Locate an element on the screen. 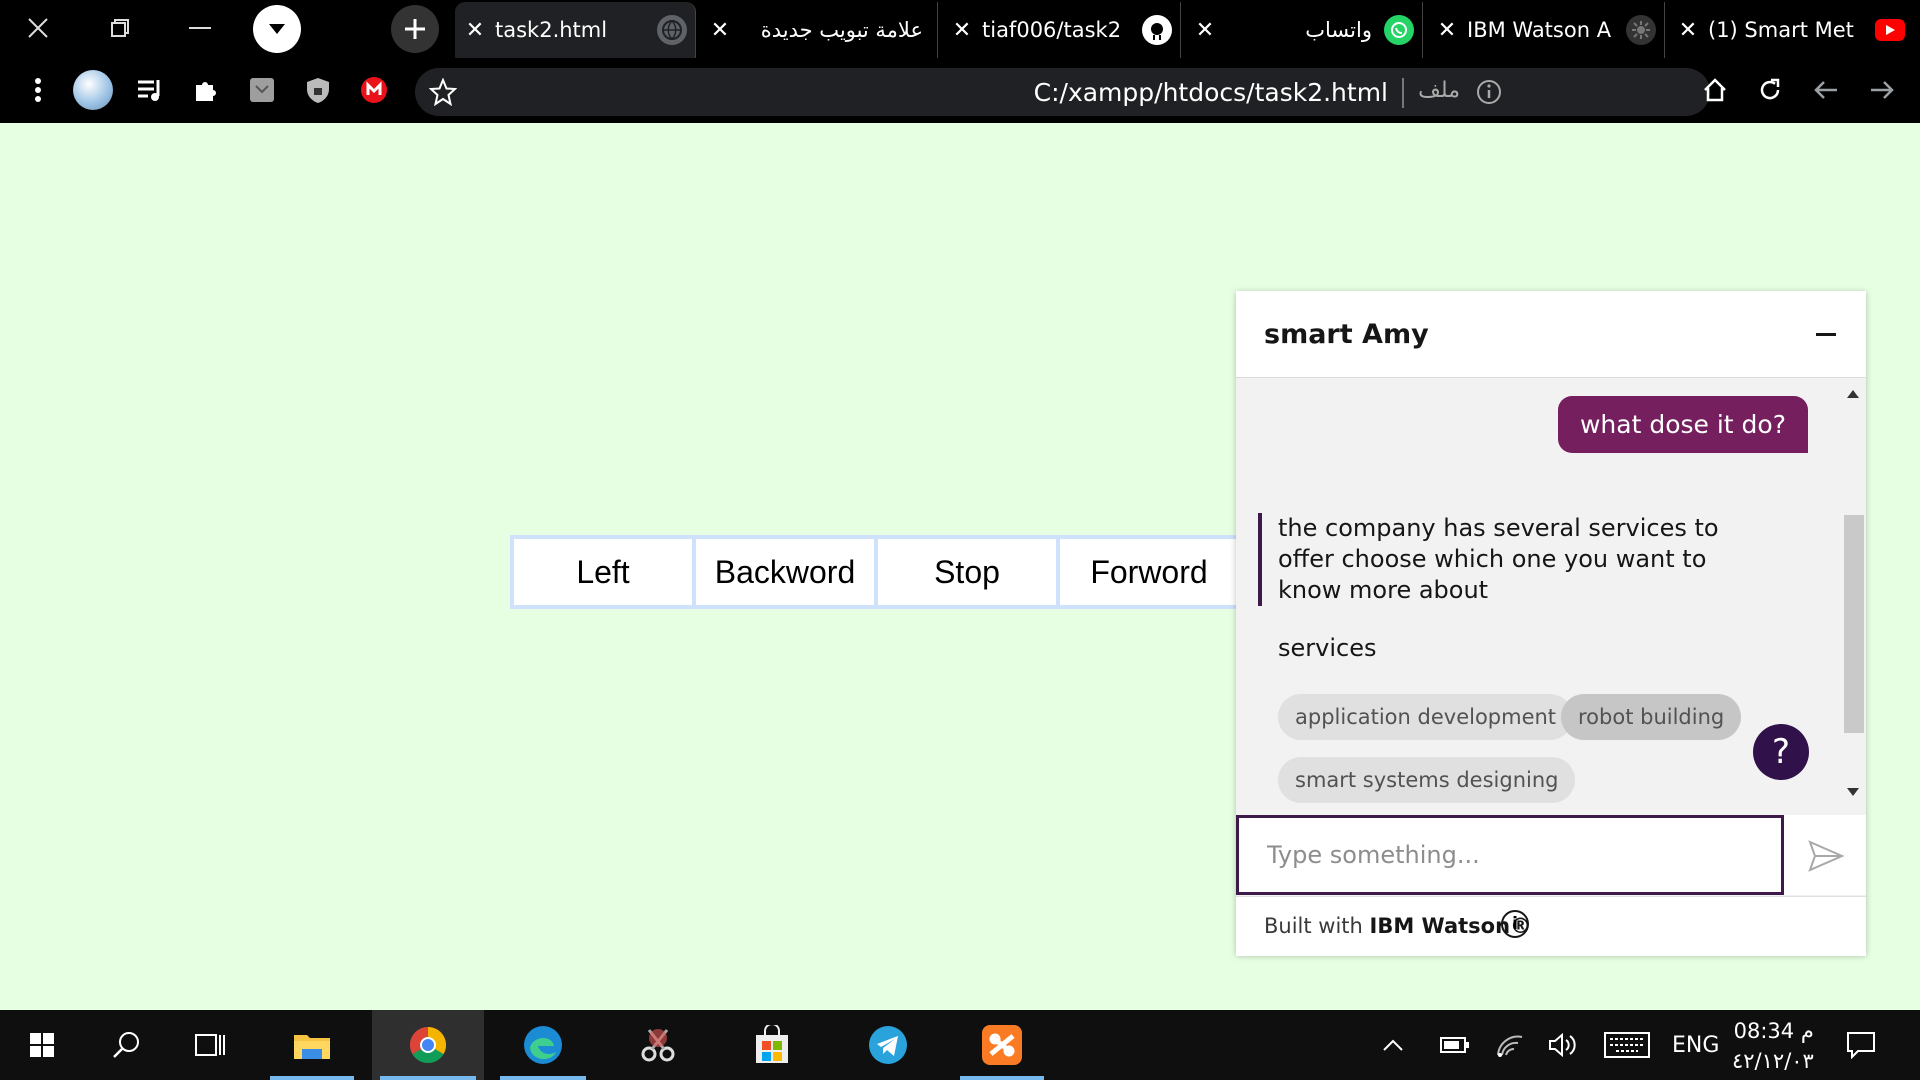  folder-icon is located at coordinates (312, 1047).